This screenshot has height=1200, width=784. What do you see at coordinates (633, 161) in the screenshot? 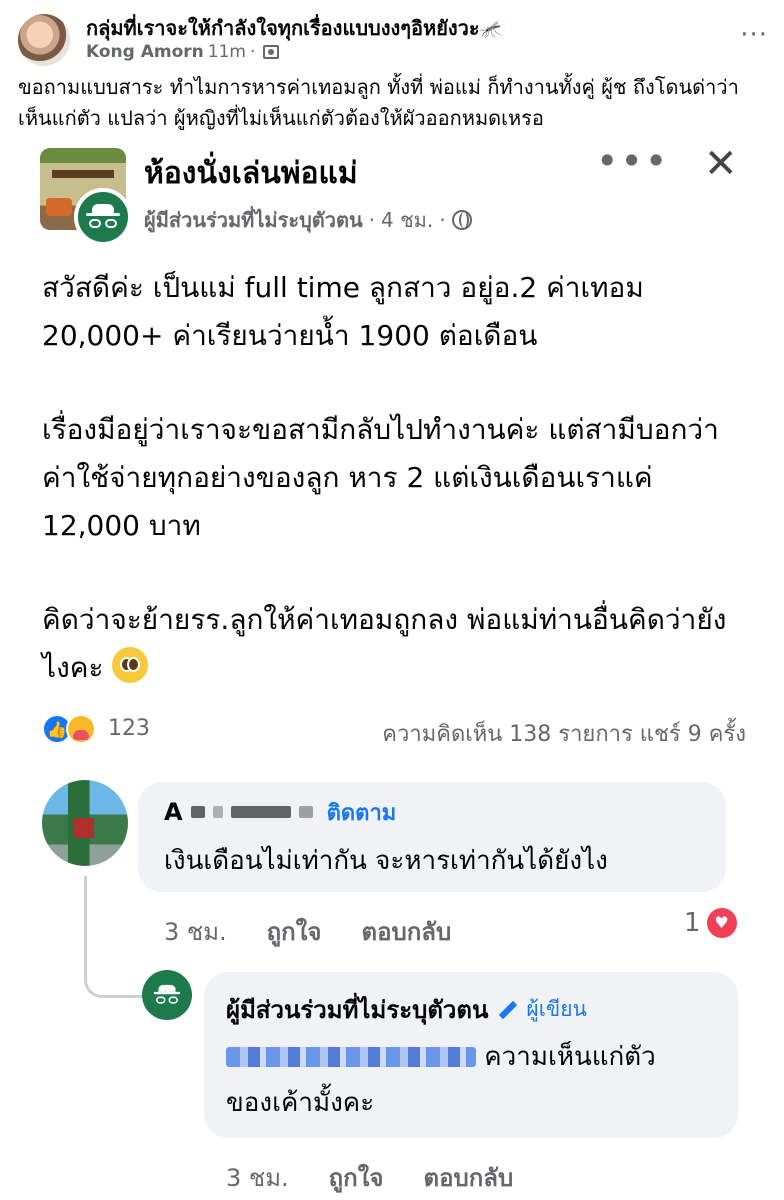
I see `inner-more-icon: •••` at bounding box center [633, 161].